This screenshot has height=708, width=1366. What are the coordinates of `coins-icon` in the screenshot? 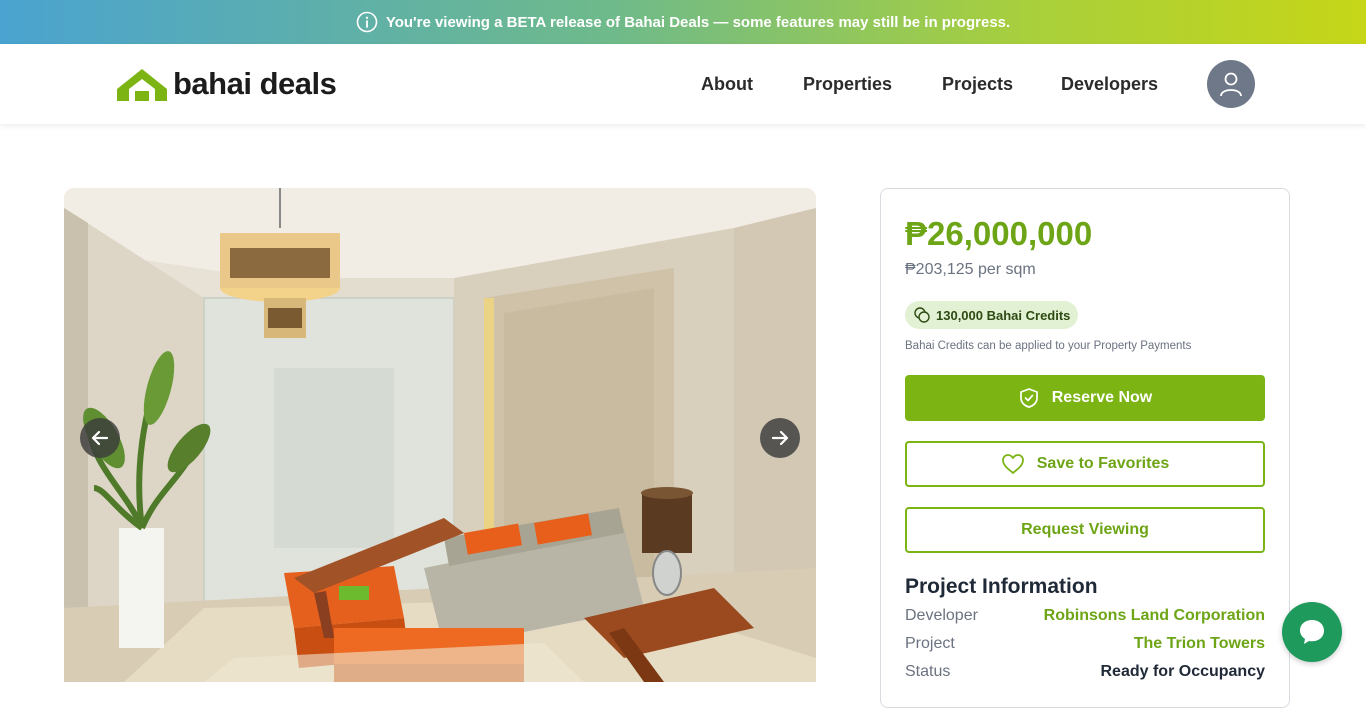 It's located at (922, 315).